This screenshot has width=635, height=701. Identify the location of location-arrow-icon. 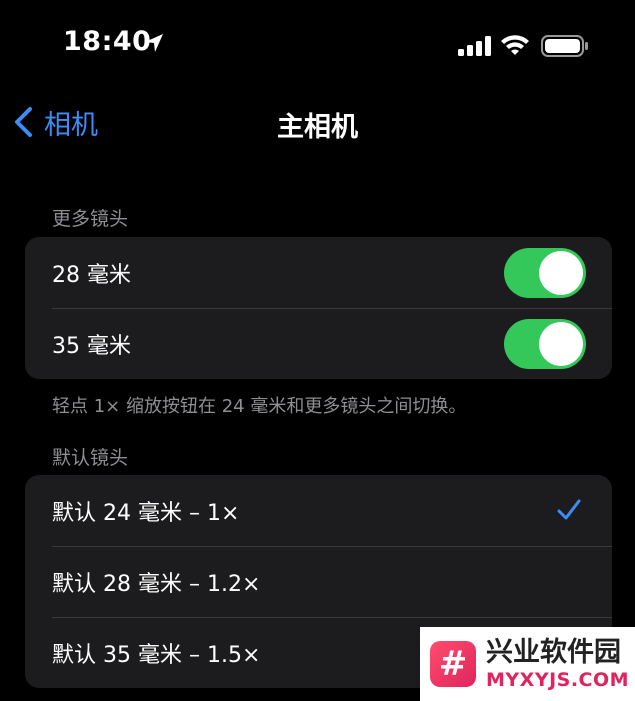
(154, 43).